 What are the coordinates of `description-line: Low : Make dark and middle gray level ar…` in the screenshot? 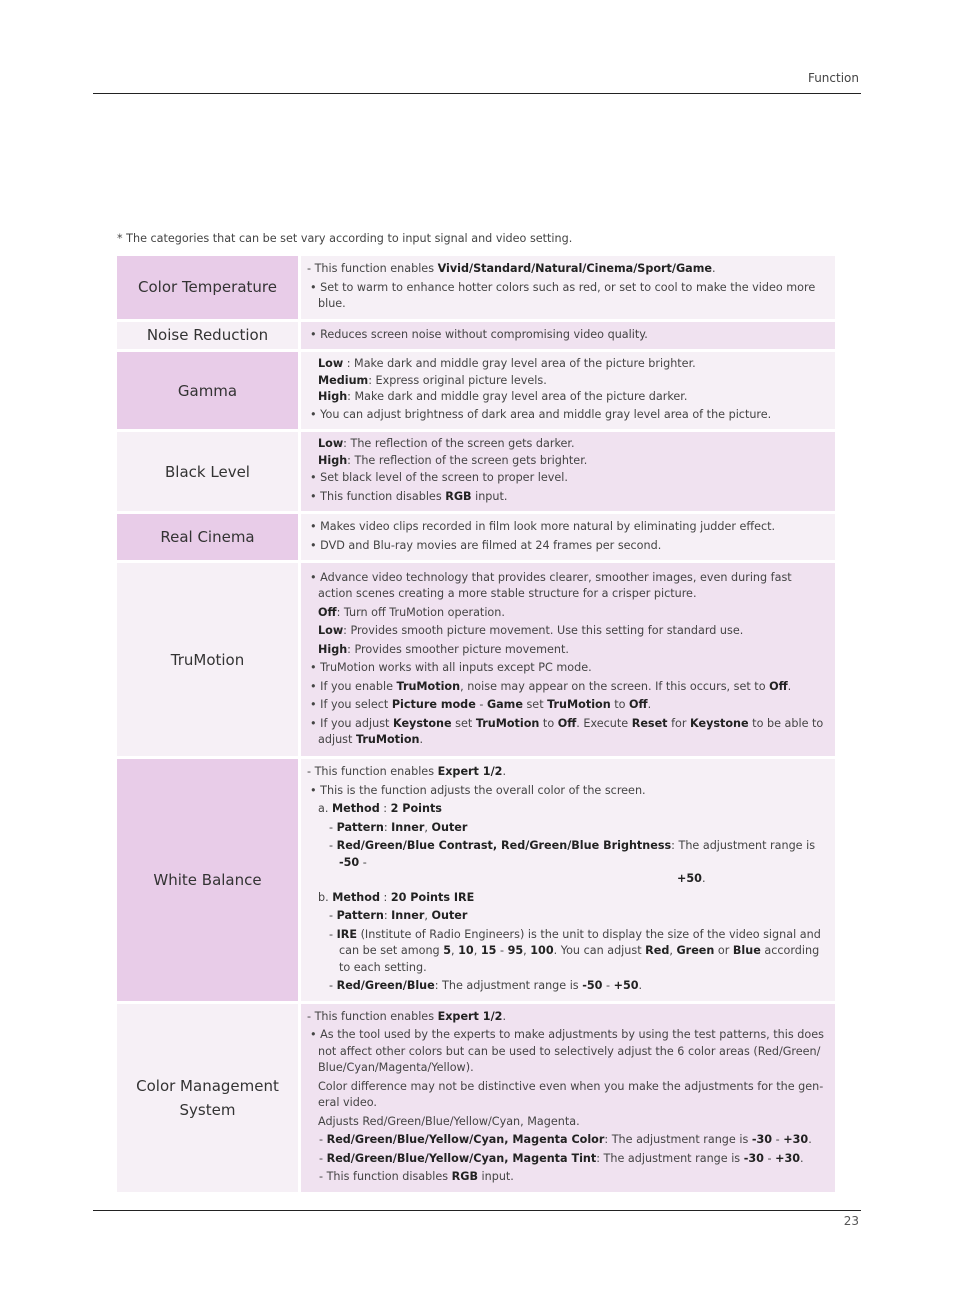 It's located at (507, 363).